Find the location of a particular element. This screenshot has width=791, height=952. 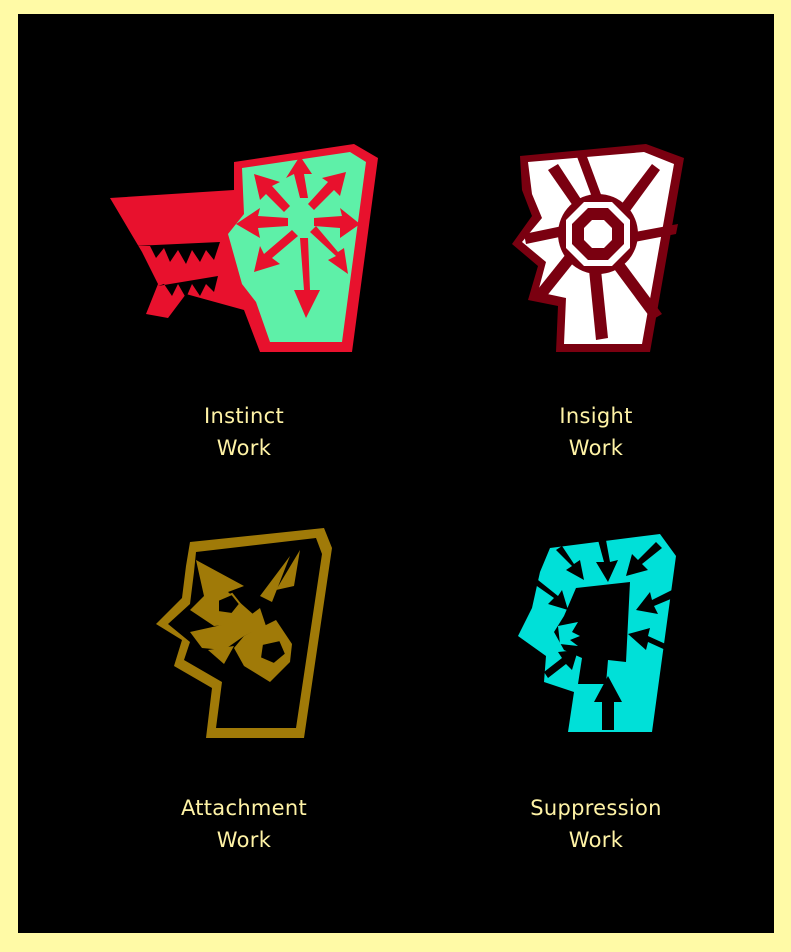

caption-line-1: Instinct is located at coordinates (243, 416).